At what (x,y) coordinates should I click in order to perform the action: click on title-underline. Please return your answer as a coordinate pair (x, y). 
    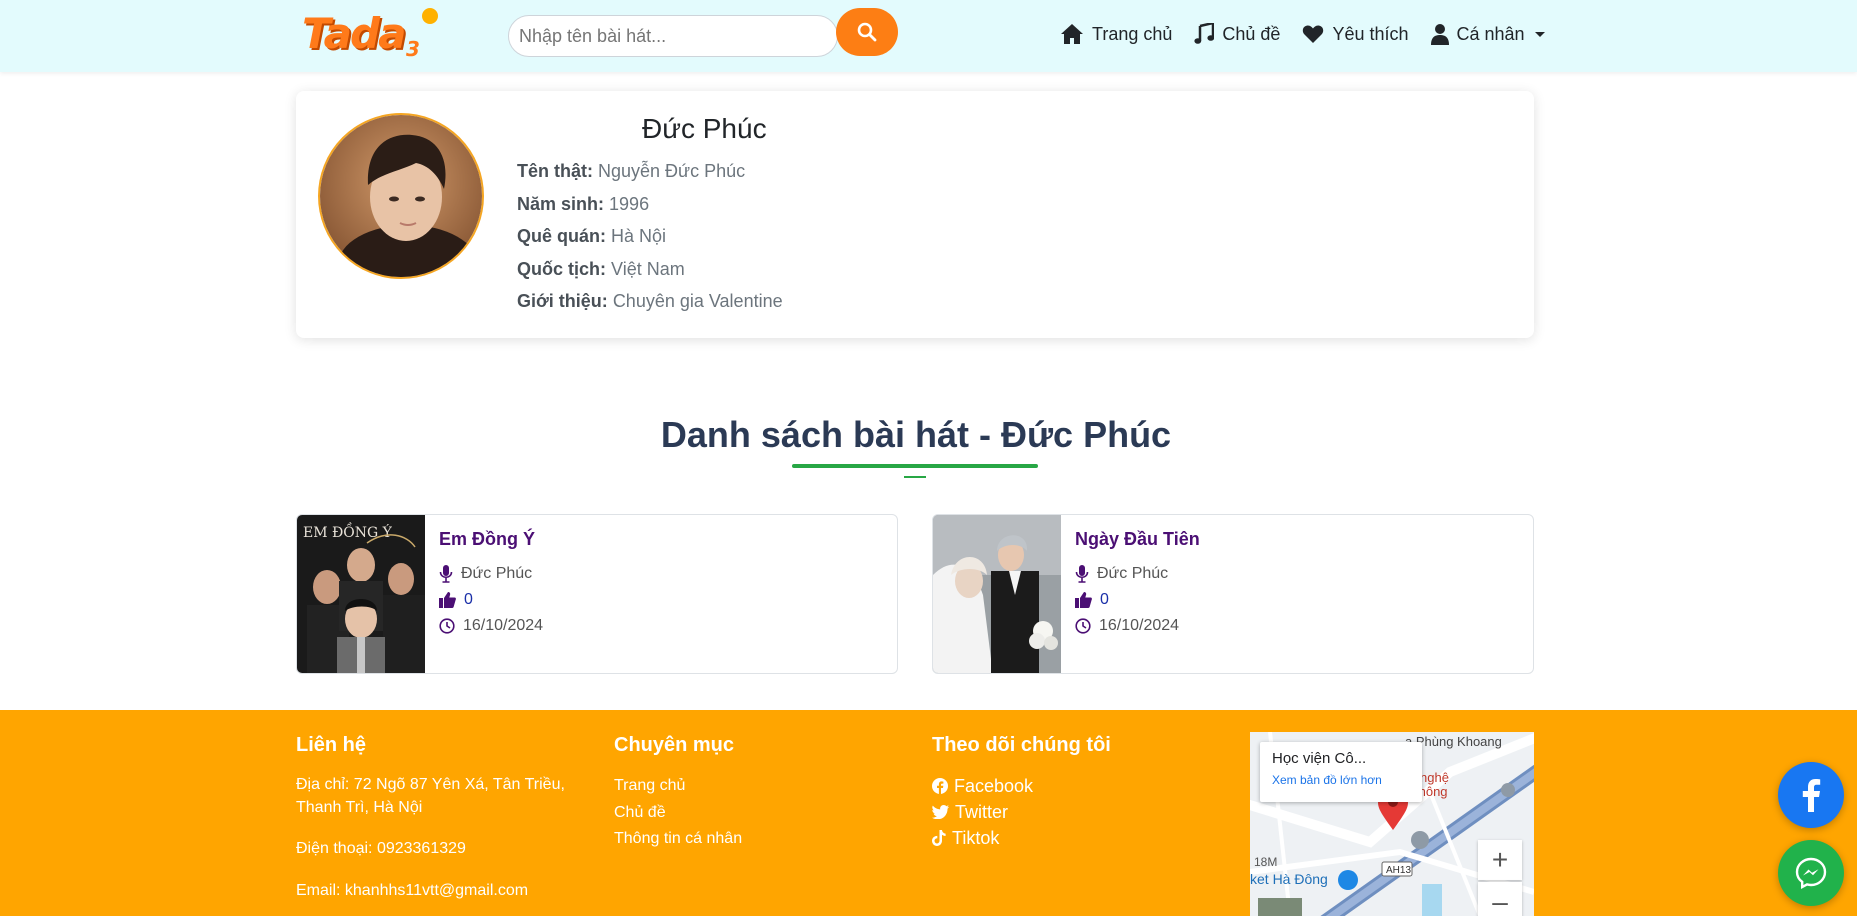
    Looking at the image, I should click on (915, 466).